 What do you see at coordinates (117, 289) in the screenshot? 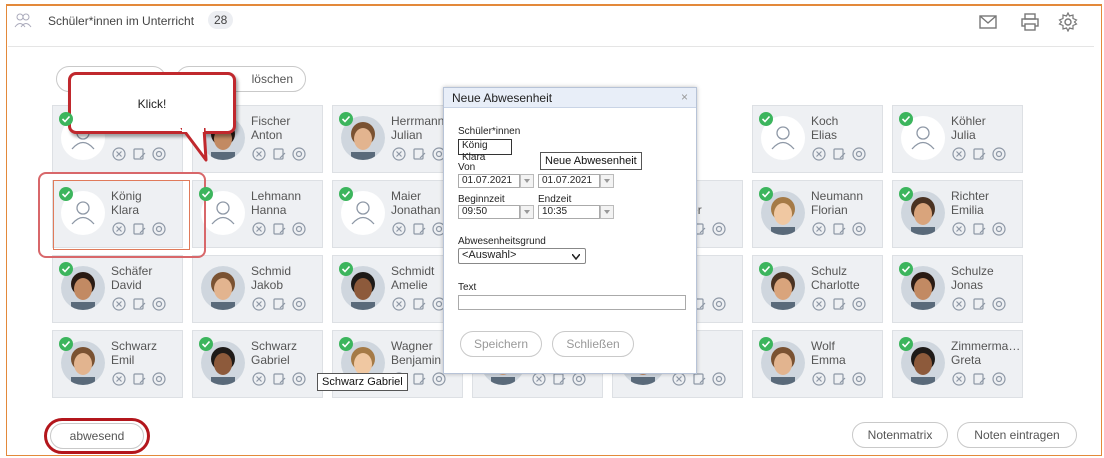
I see `student-card: Schäfer David` at bounding box center [117, 289].